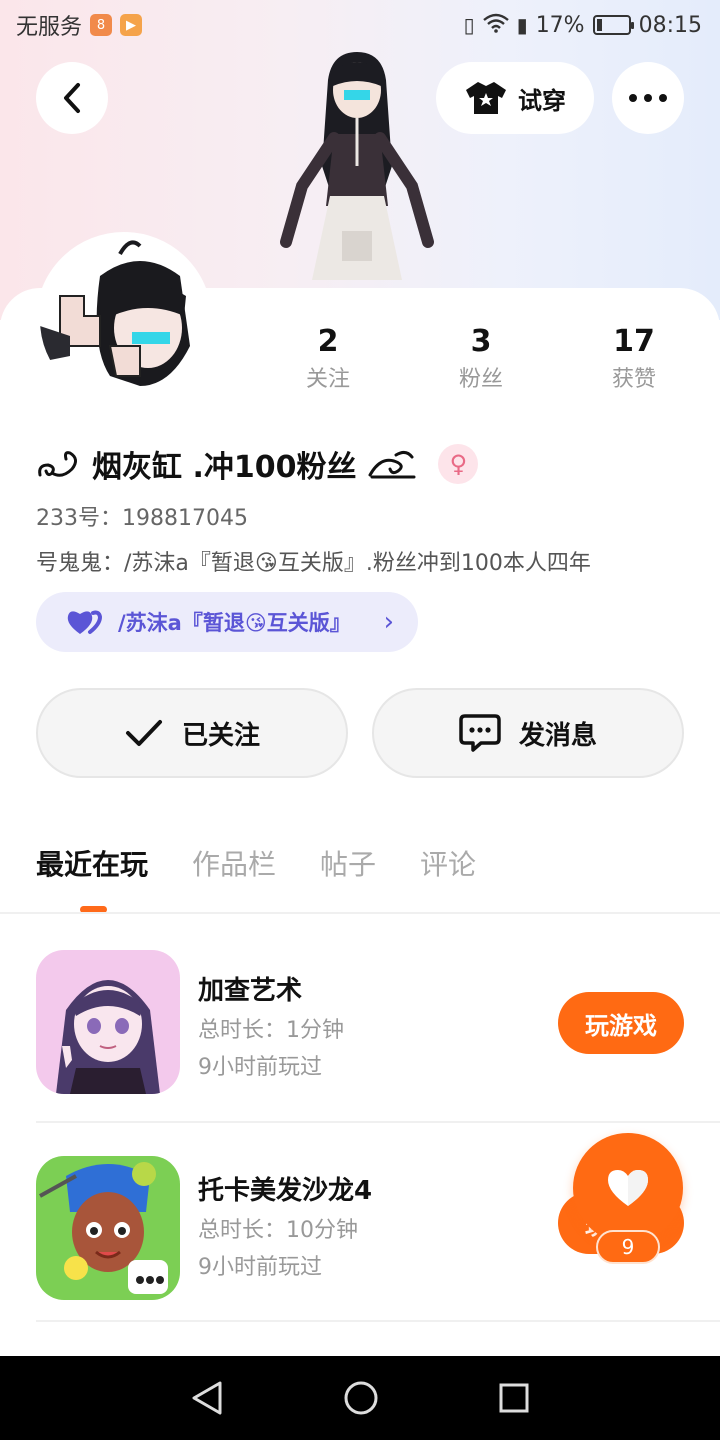 The width and height of the screenshot is (720, 1440). Describe the element at coordinates (357, 166) in the screenshot. I see `character-figure` at that location.